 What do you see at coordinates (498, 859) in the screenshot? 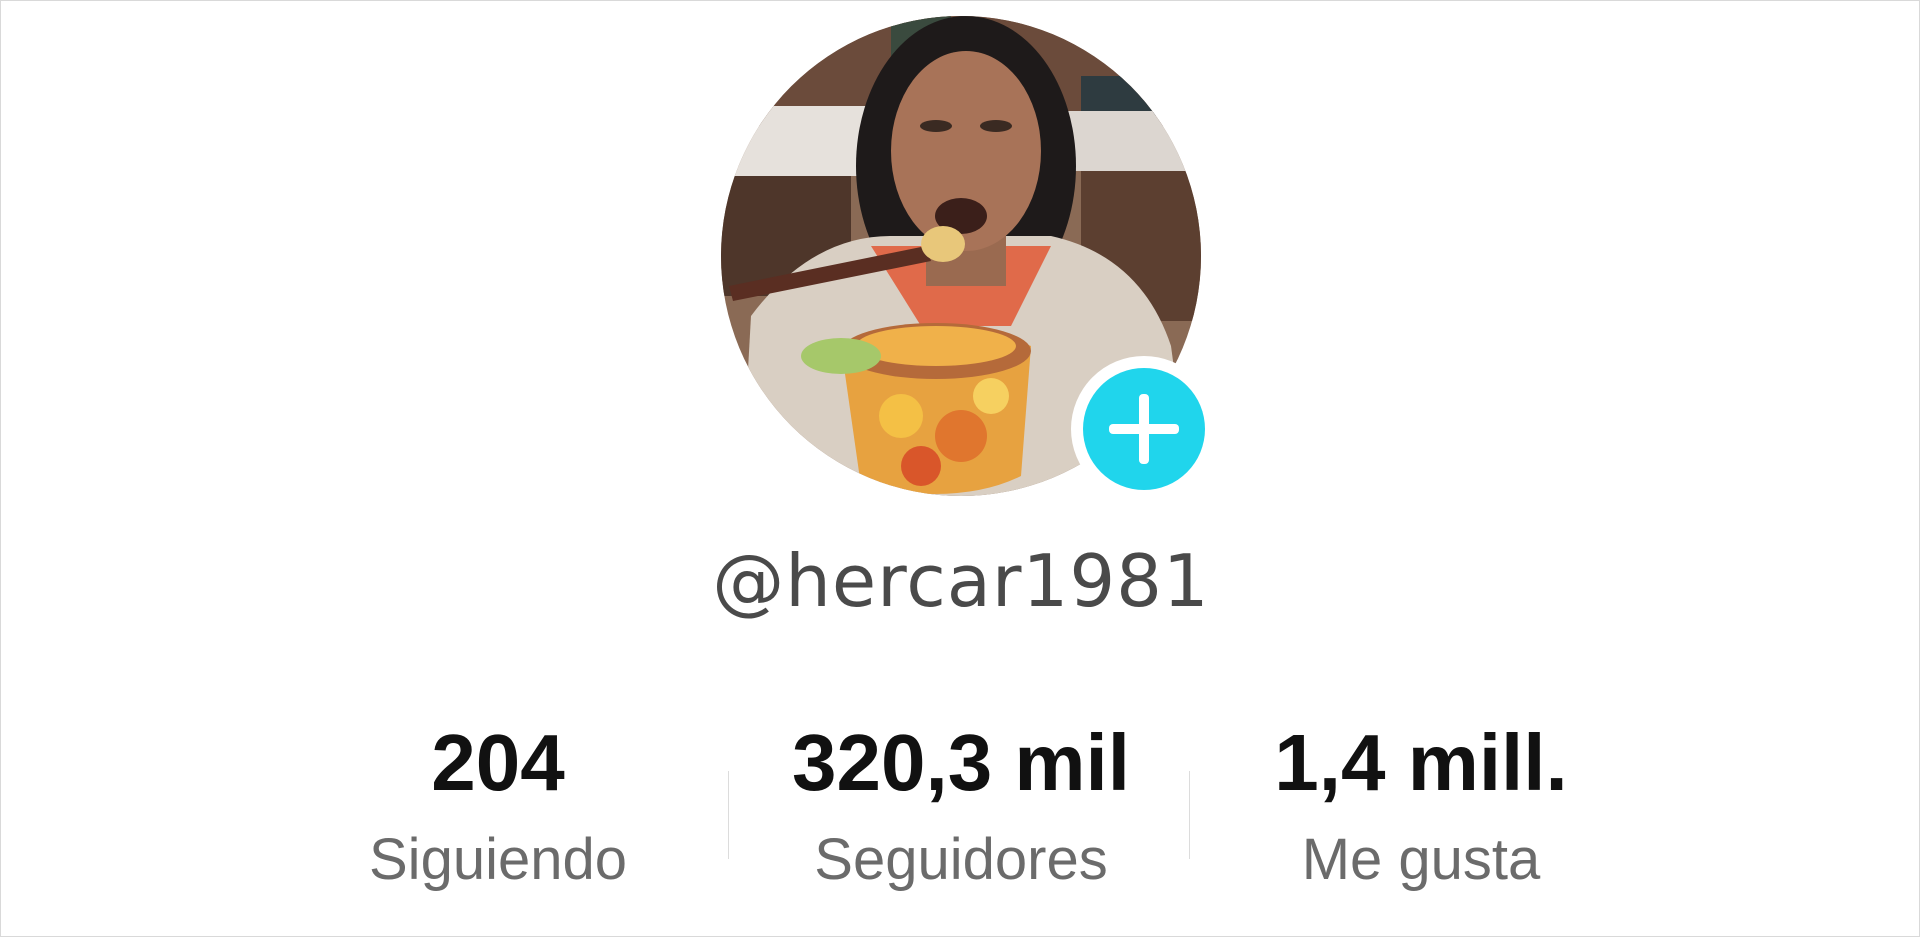
I see `stat-following-label: Siguiendo` at bounding box center [498, 859].